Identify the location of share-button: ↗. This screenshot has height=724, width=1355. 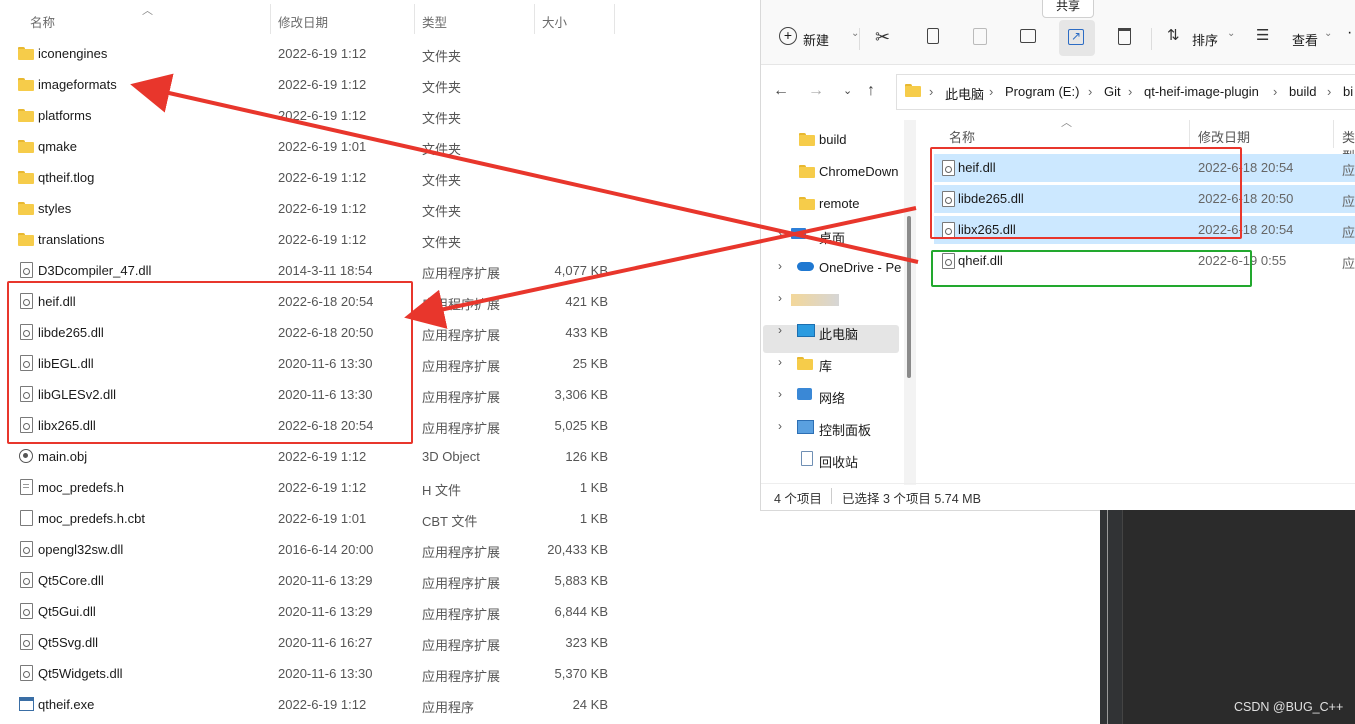
(1077, 38).